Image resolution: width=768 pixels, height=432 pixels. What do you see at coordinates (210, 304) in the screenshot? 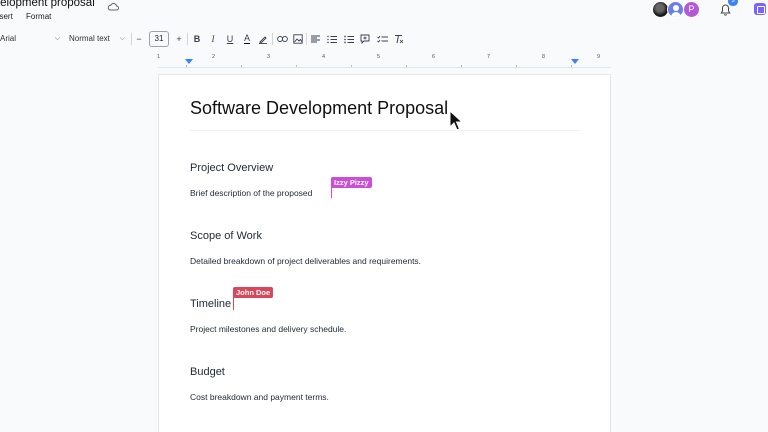
I see `section-heading: Timeline` at bounding box center [210, 304].